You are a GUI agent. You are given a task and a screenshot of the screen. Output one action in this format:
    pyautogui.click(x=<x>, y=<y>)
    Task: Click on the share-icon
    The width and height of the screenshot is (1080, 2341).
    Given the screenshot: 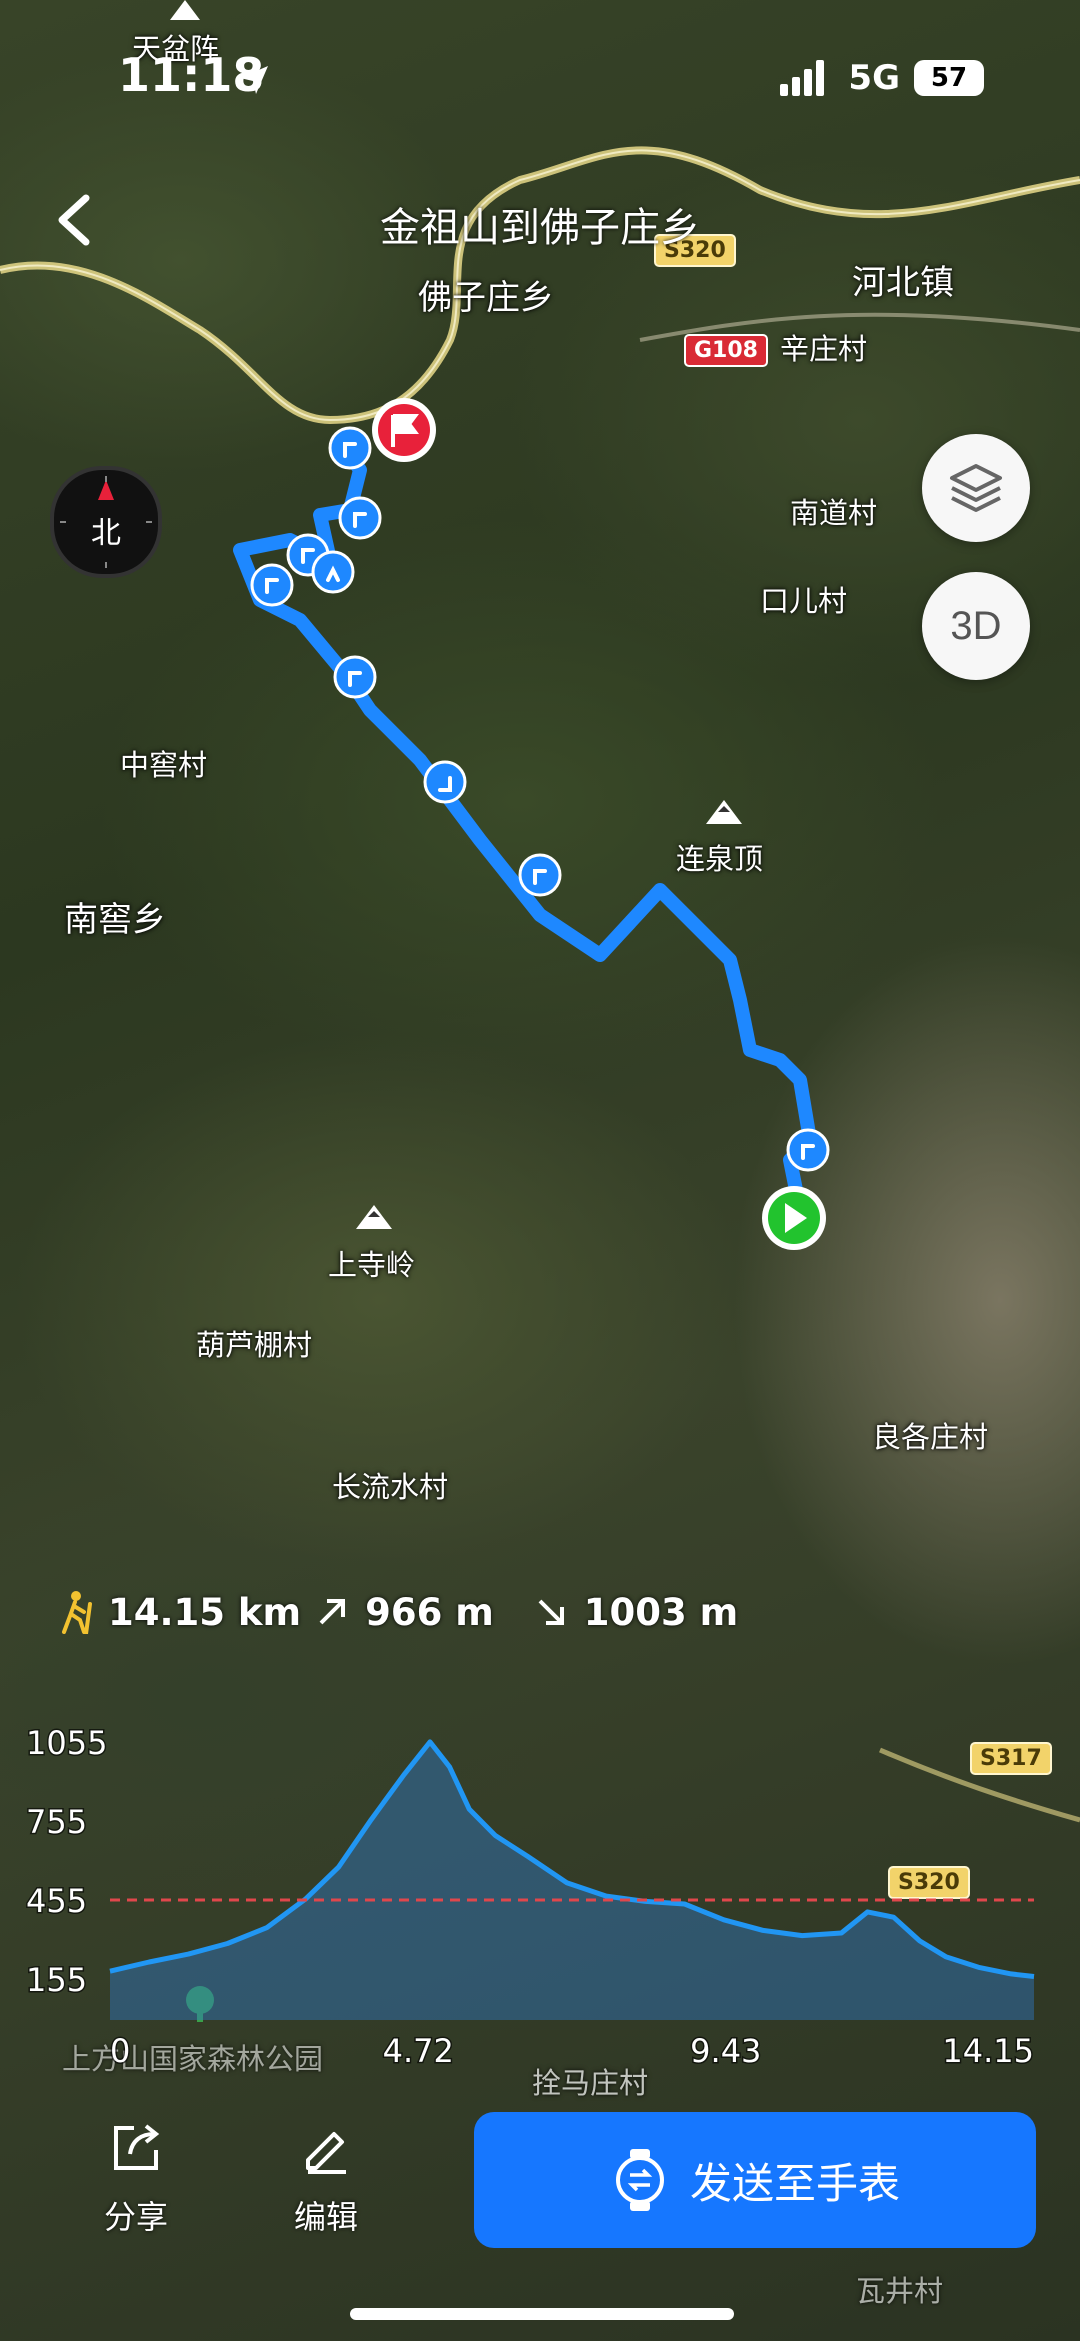 What is the action you would take?
    pyautogui.click(x=137, y=2147)
    